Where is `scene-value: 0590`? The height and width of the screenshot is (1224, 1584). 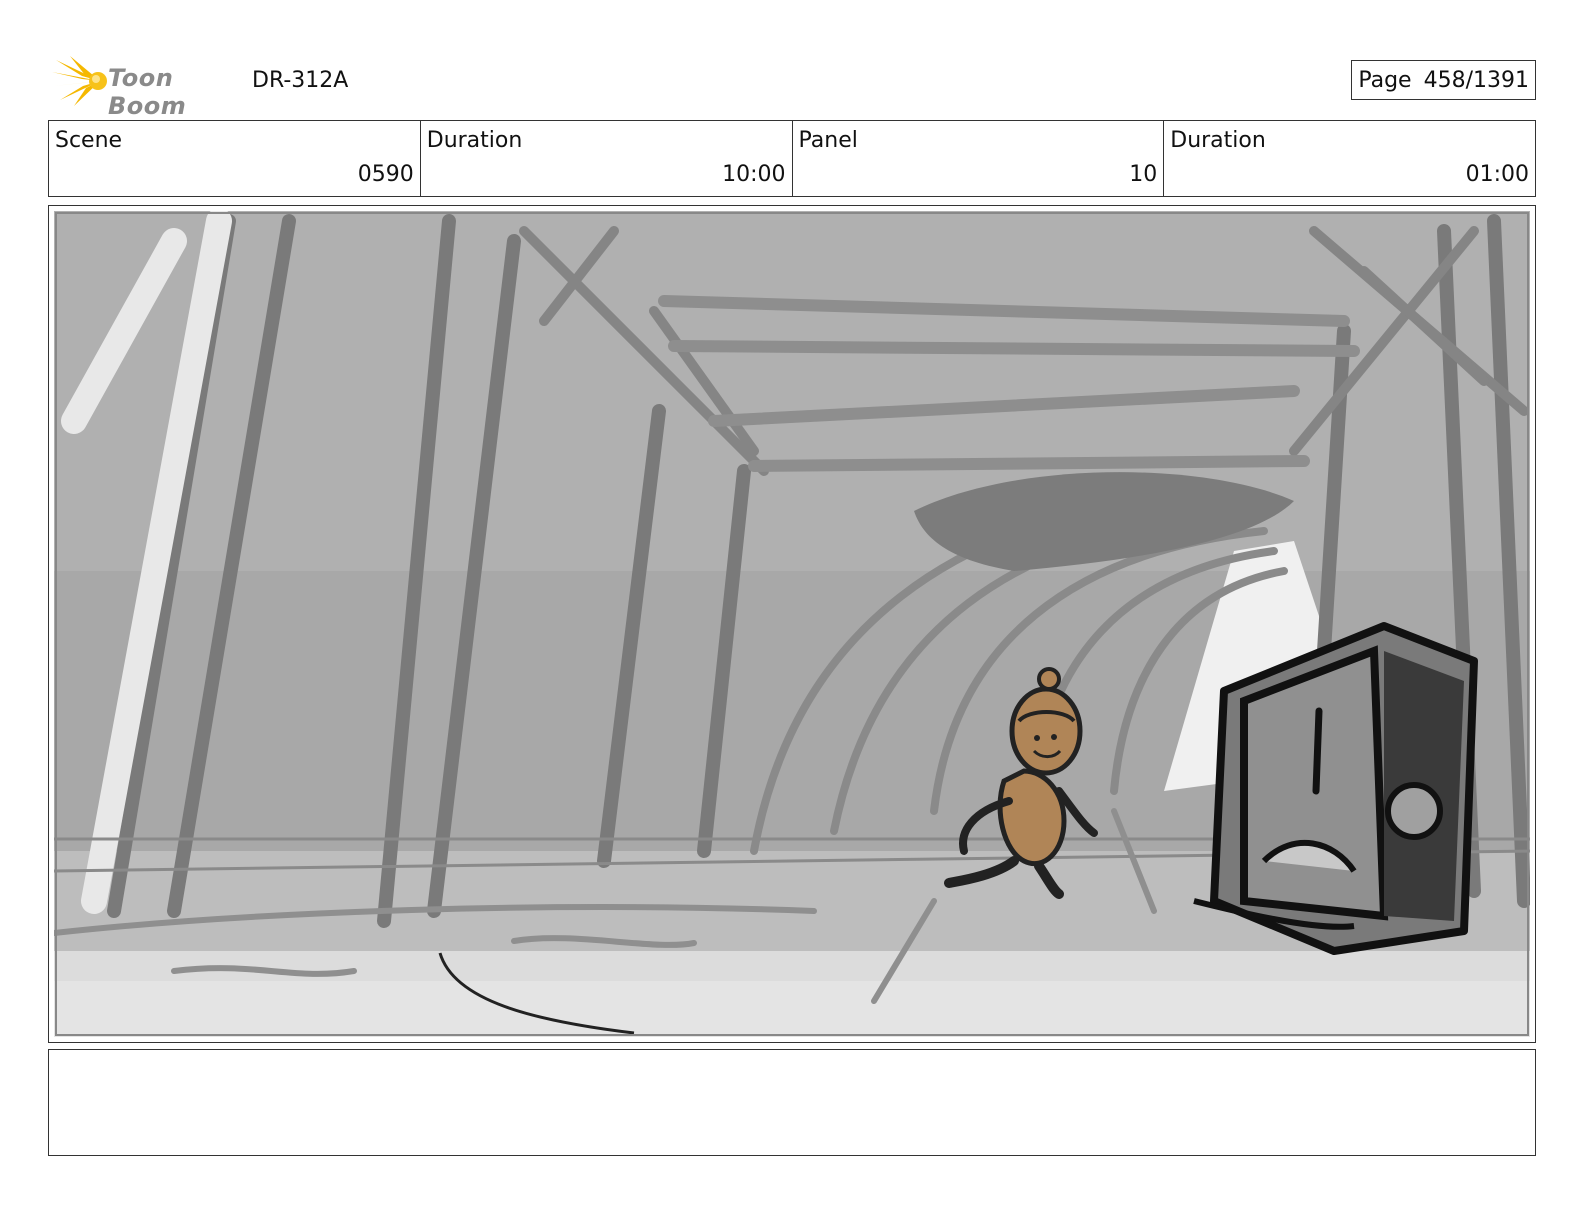 scene-value: 0590 is located at coordinates (385, 174).